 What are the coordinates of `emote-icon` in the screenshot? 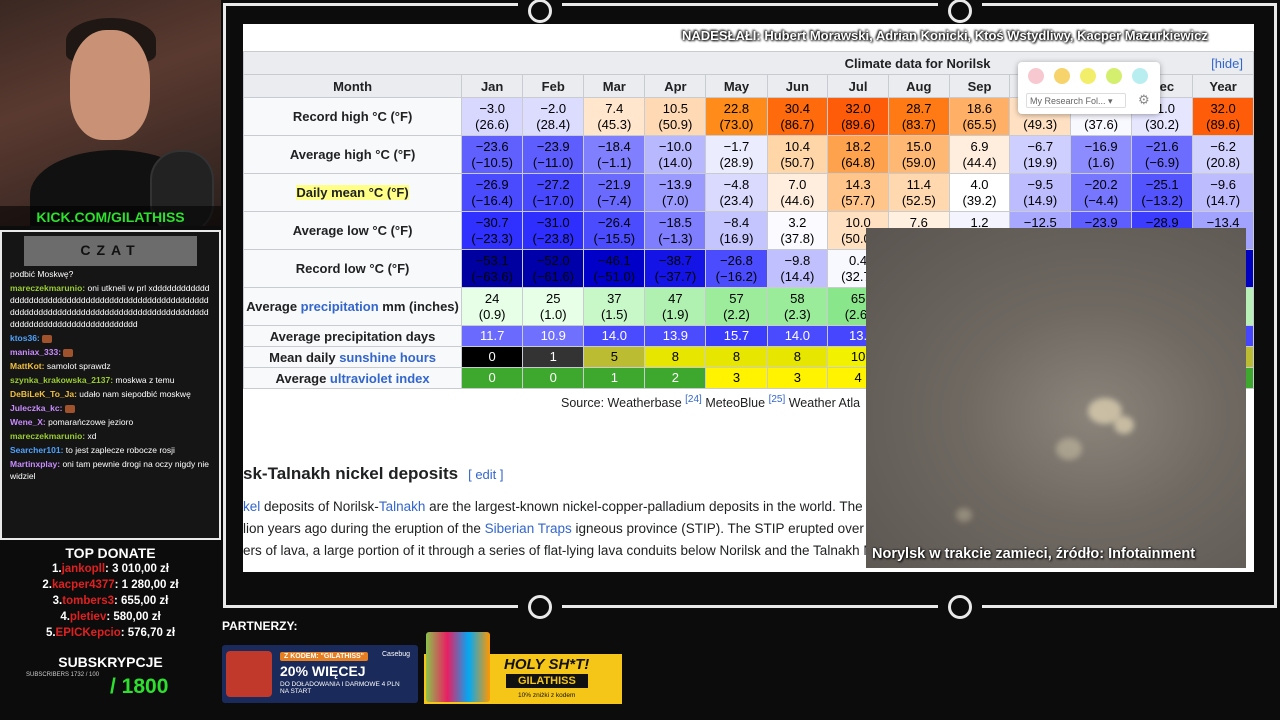 It's located at (47, 338).